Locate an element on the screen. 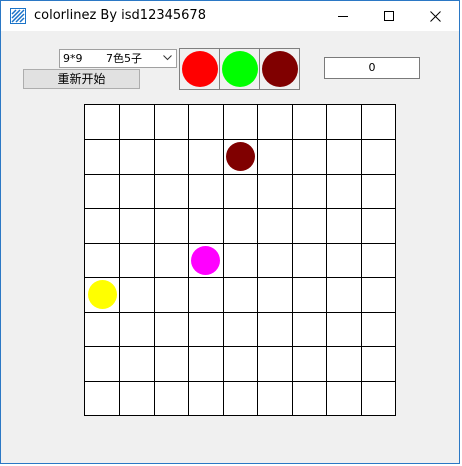  board-size-label: 9*9 is located at coordinates (73, 58).